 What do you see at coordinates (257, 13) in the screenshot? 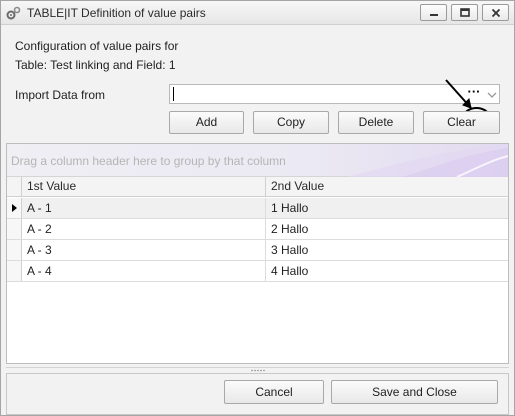
I see `title-bar: TABLE|IT Definition of value pairs` at bounding box center [257, 13].